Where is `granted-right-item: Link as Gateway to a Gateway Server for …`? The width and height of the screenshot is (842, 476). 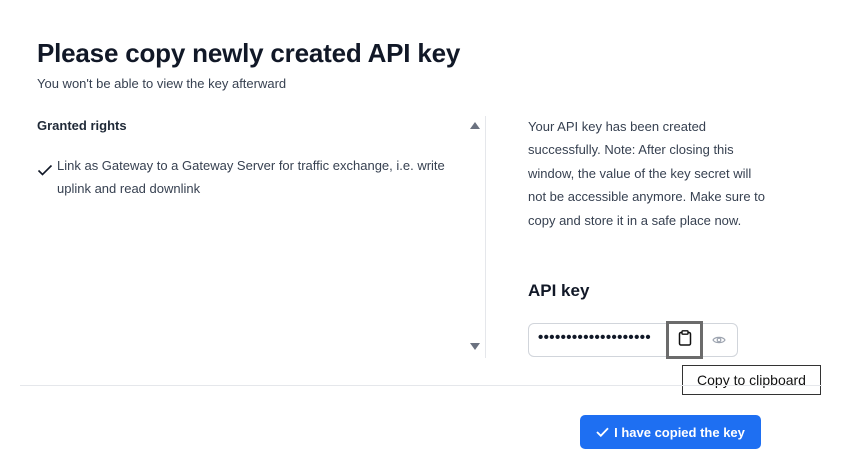
granted-right-item: Link as Gateway to a Gateway Server for … is located at coordinates (242, 177).